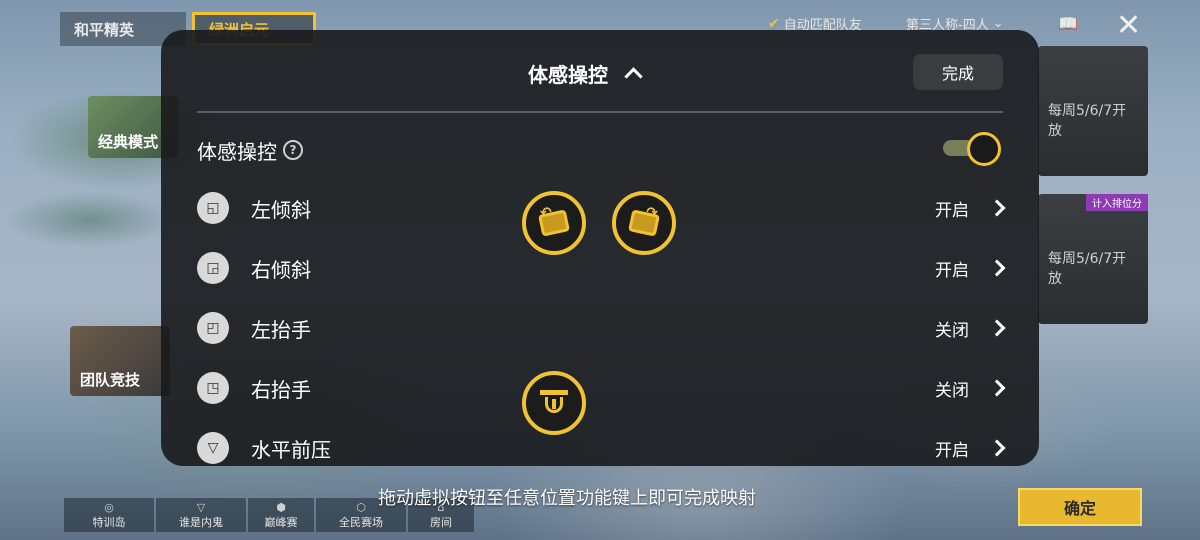 This screenshot has width=1200, height=540. I want to click on tilt-left-icon: ◱, so click(213, 208).